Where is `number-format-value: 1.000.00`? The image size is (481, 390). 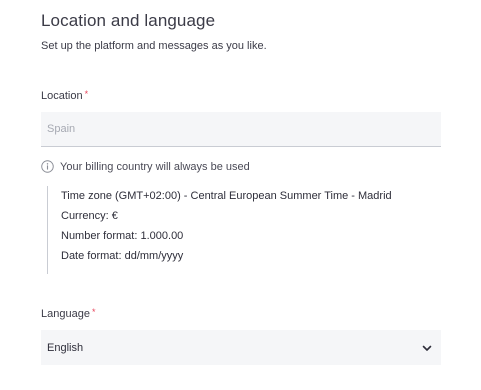 number-format-value: 1.000.00 is located at coordinates (162, 236).